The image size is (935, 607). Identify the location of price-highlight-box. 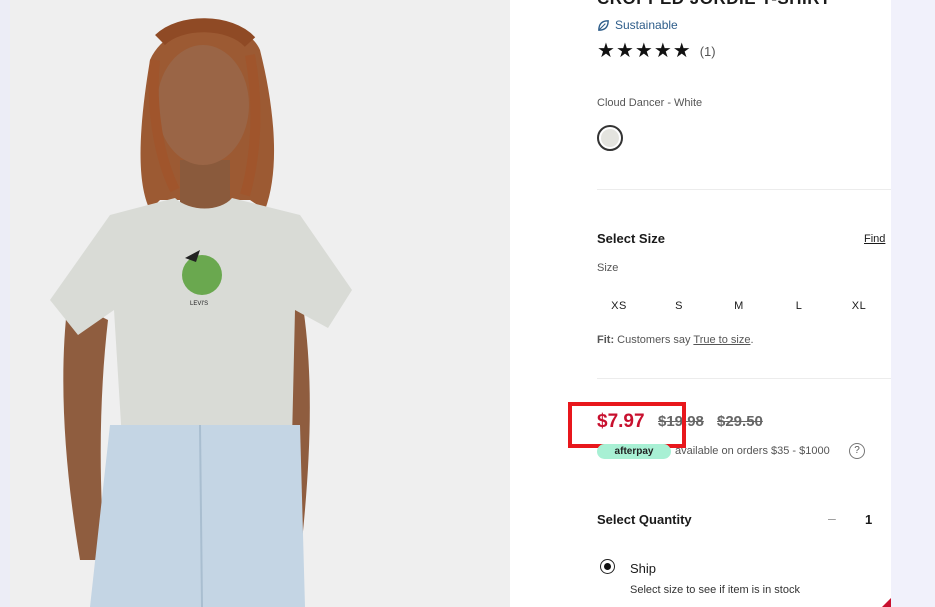
(627, 425).